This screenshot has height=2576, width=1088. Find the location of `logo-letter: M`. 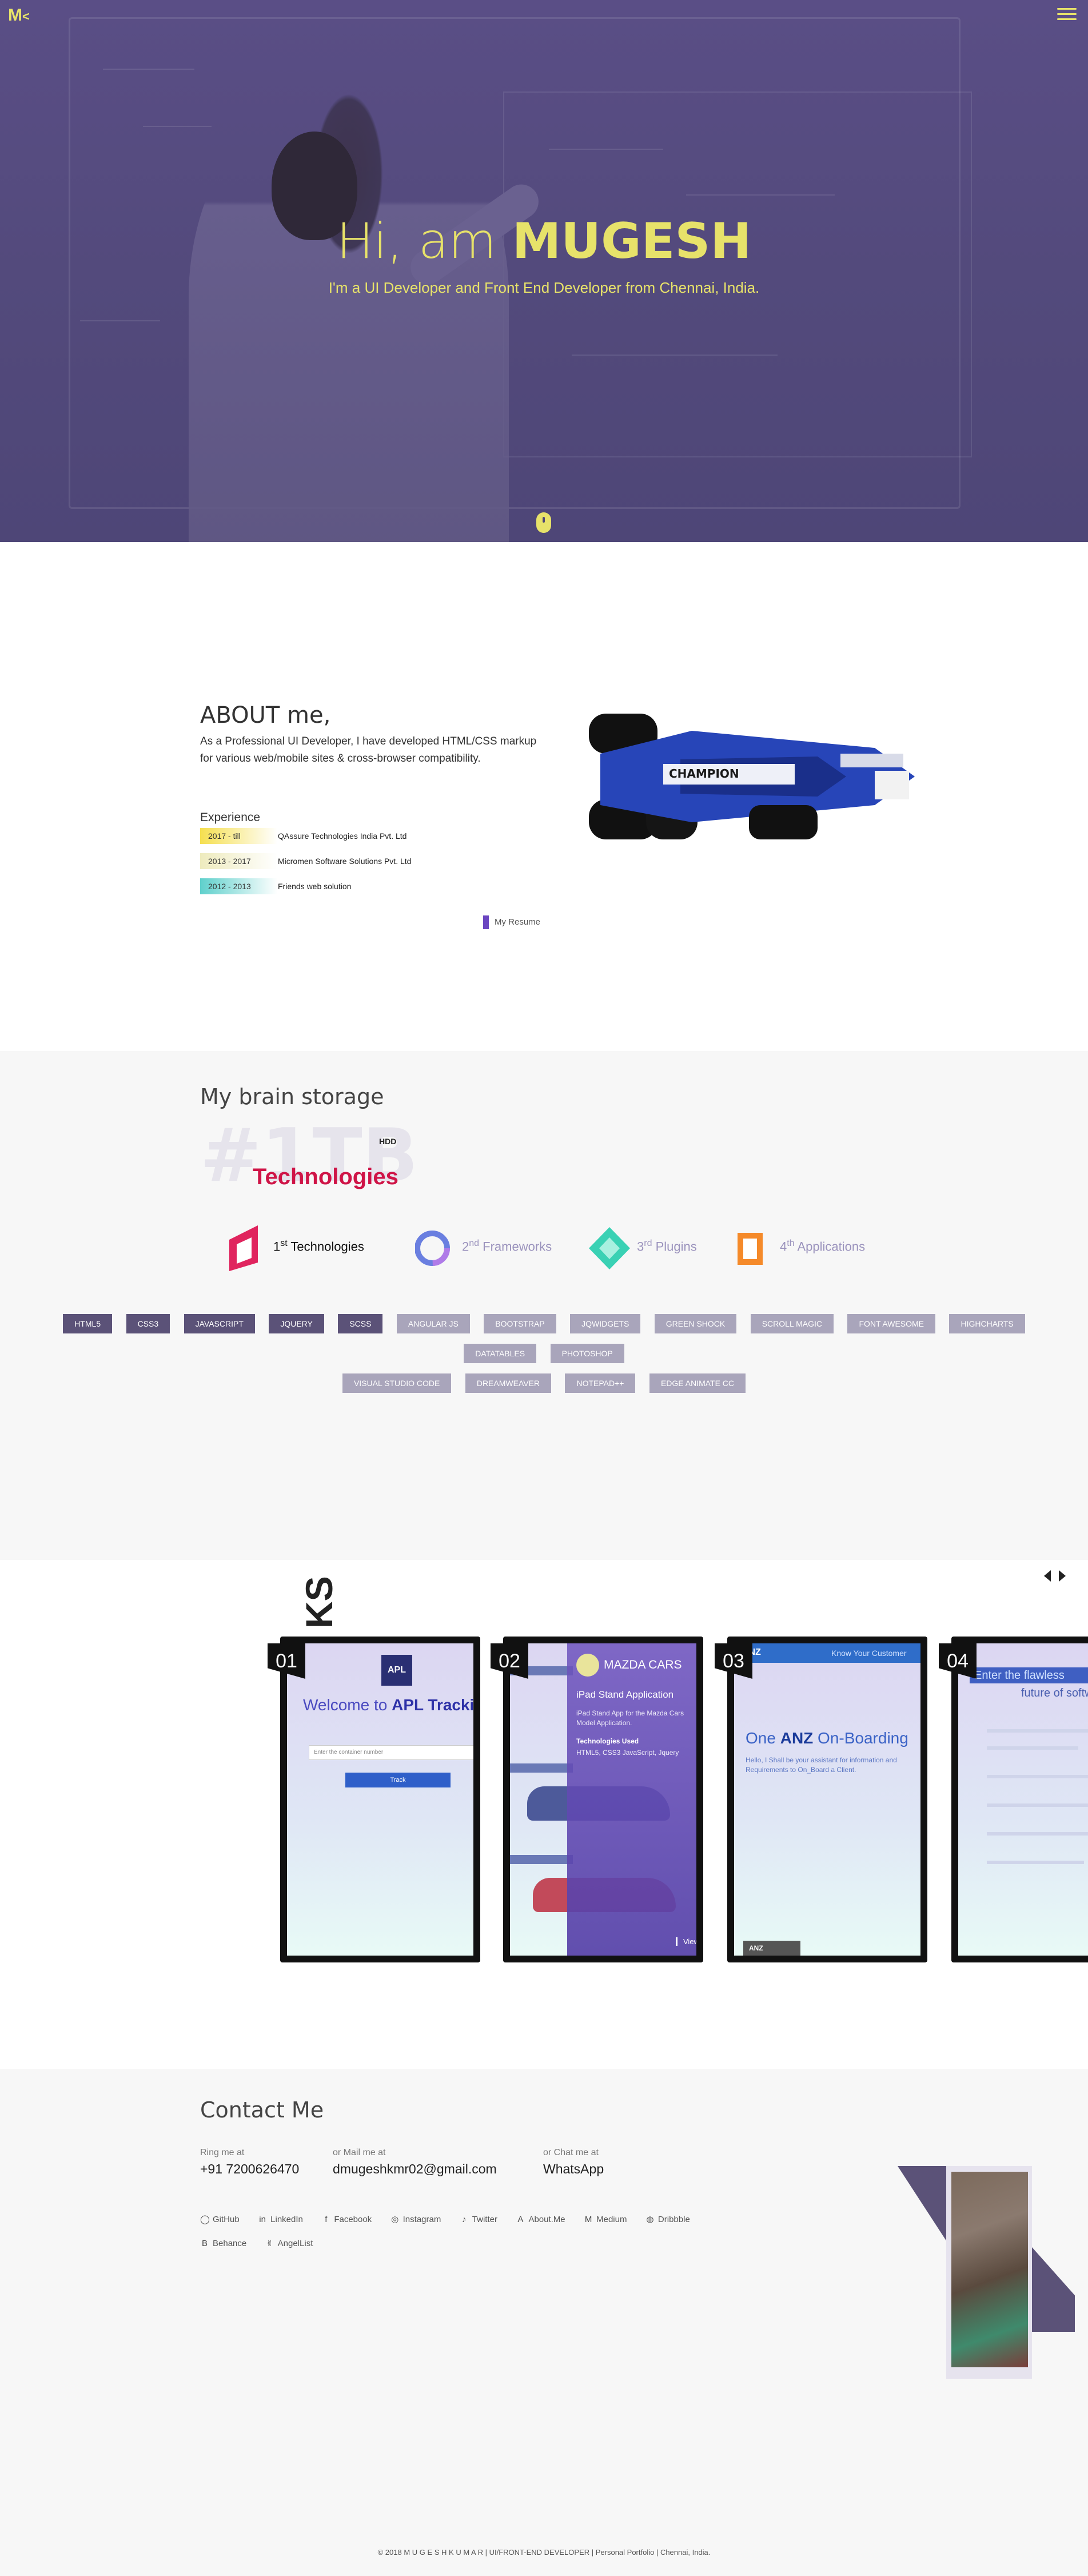

logo-letter: M is located at coordinates (15, 15).